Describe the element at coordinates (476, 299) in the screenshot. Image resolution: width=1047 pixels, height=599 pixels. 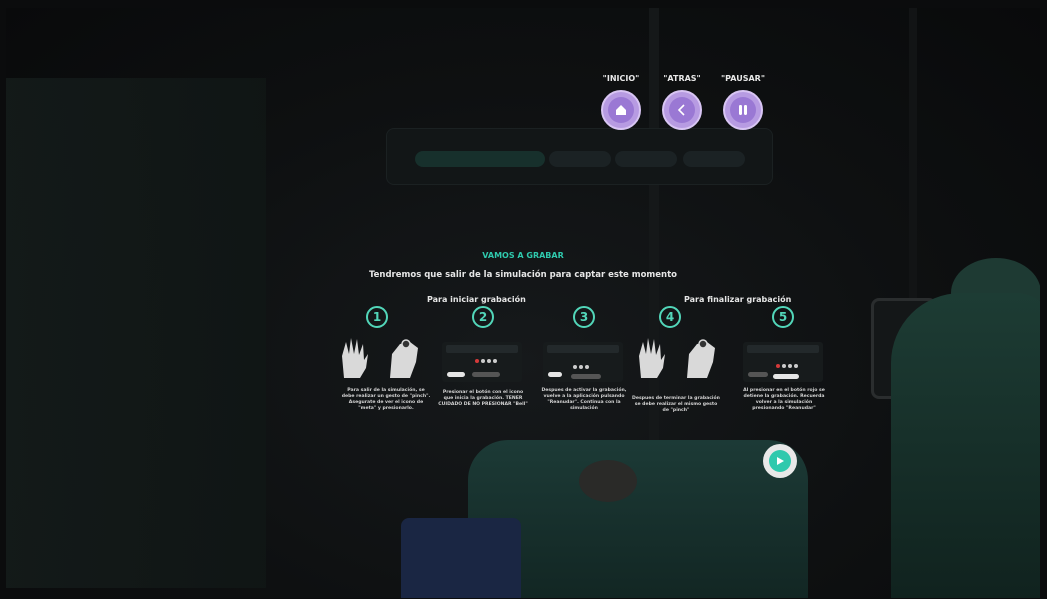
I see `start-recording-section-title: Para iniciar grabación` at that location.